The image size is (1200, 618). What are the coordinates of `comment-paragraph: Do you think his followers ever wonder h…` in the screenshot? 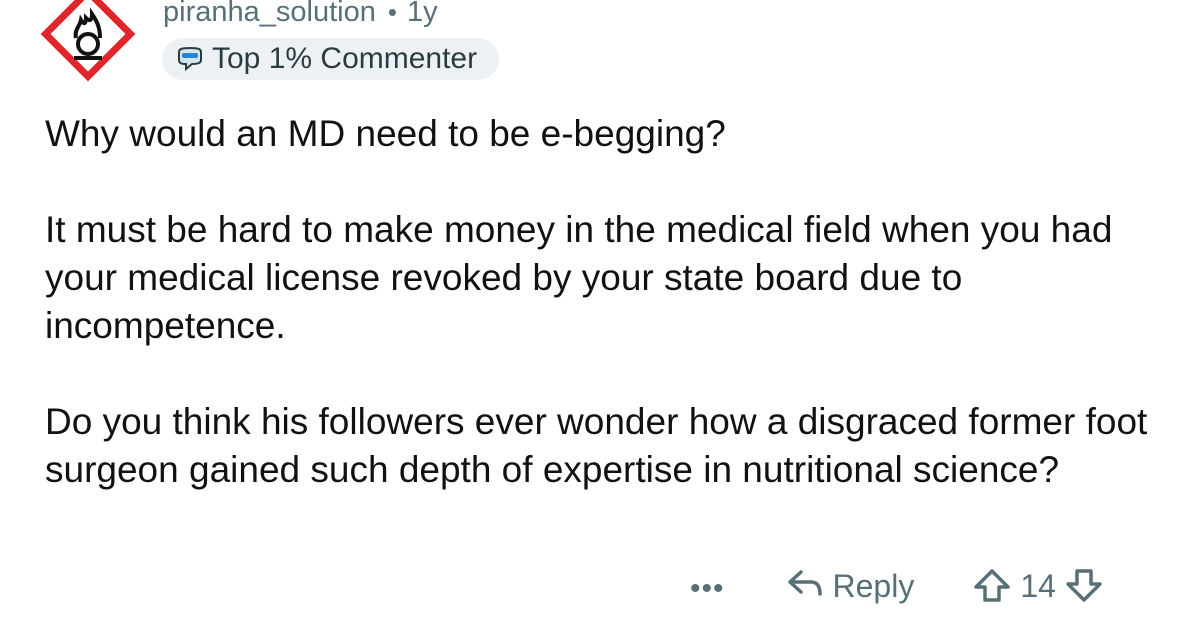 It's located at (596, 445).